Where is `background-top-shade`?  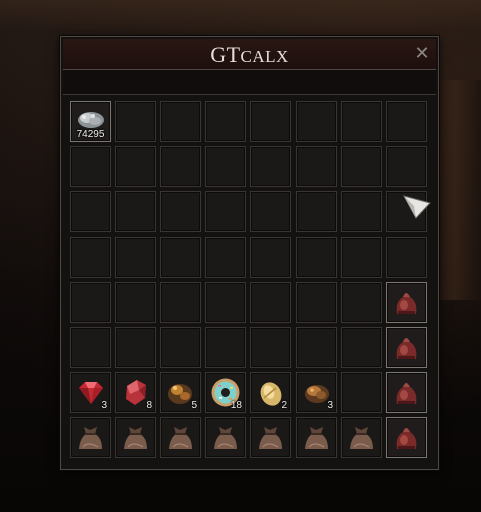
background-top-shade is located at coordinates (240, 15).